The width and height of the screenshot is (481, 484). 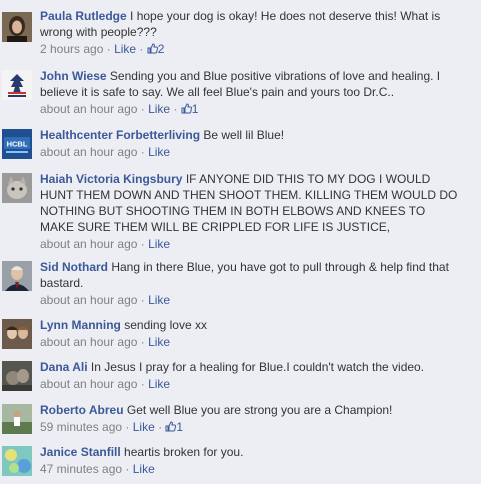 I want to click on logo-text: HCBL, so click(x=17, y=144).